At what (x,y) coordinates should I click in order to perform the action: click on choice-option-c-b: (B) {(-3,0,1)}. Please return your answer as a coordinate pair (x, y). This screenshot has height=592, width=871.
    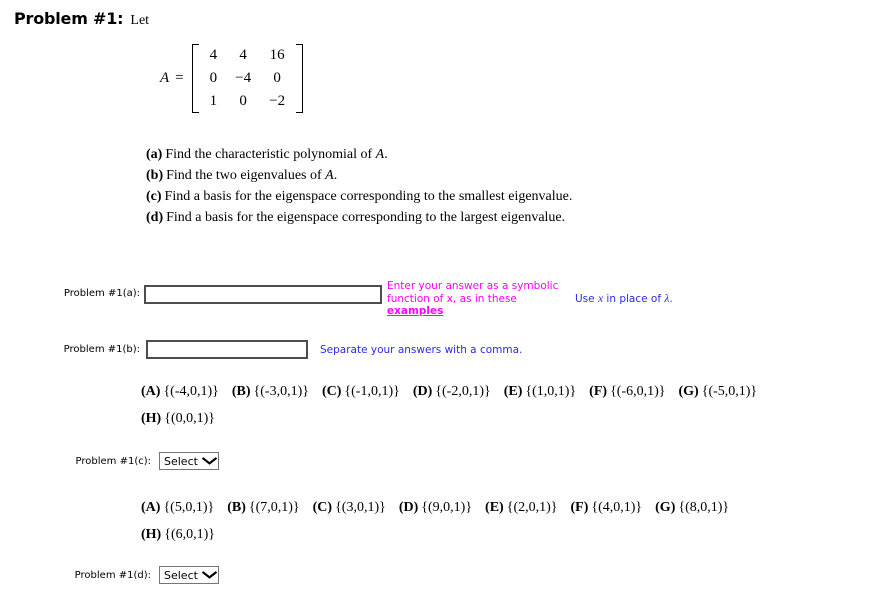
    Looking at the image, I should click on (270, 391).